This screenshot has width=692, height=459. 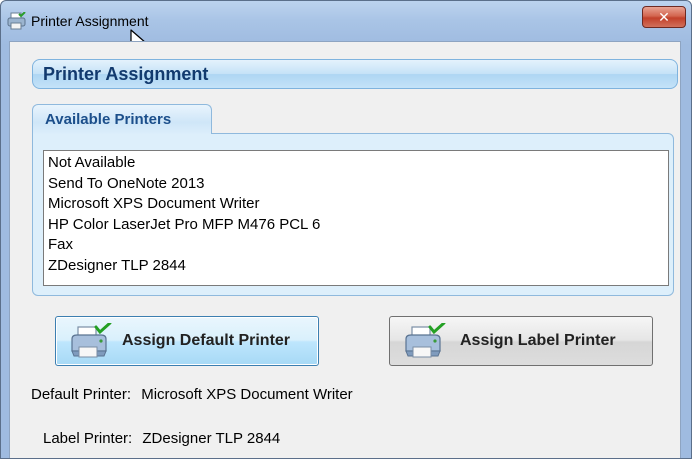 I want to click on assign-label-printer-button: Assign Label Printer, so click(x=521, y=341).